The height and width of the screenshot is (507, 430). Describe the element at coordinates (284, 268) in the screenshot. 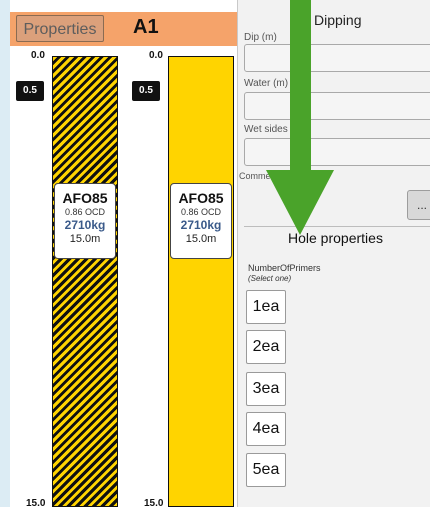

I see `number-of-primers-label: NumberOfPrimers` at that location.